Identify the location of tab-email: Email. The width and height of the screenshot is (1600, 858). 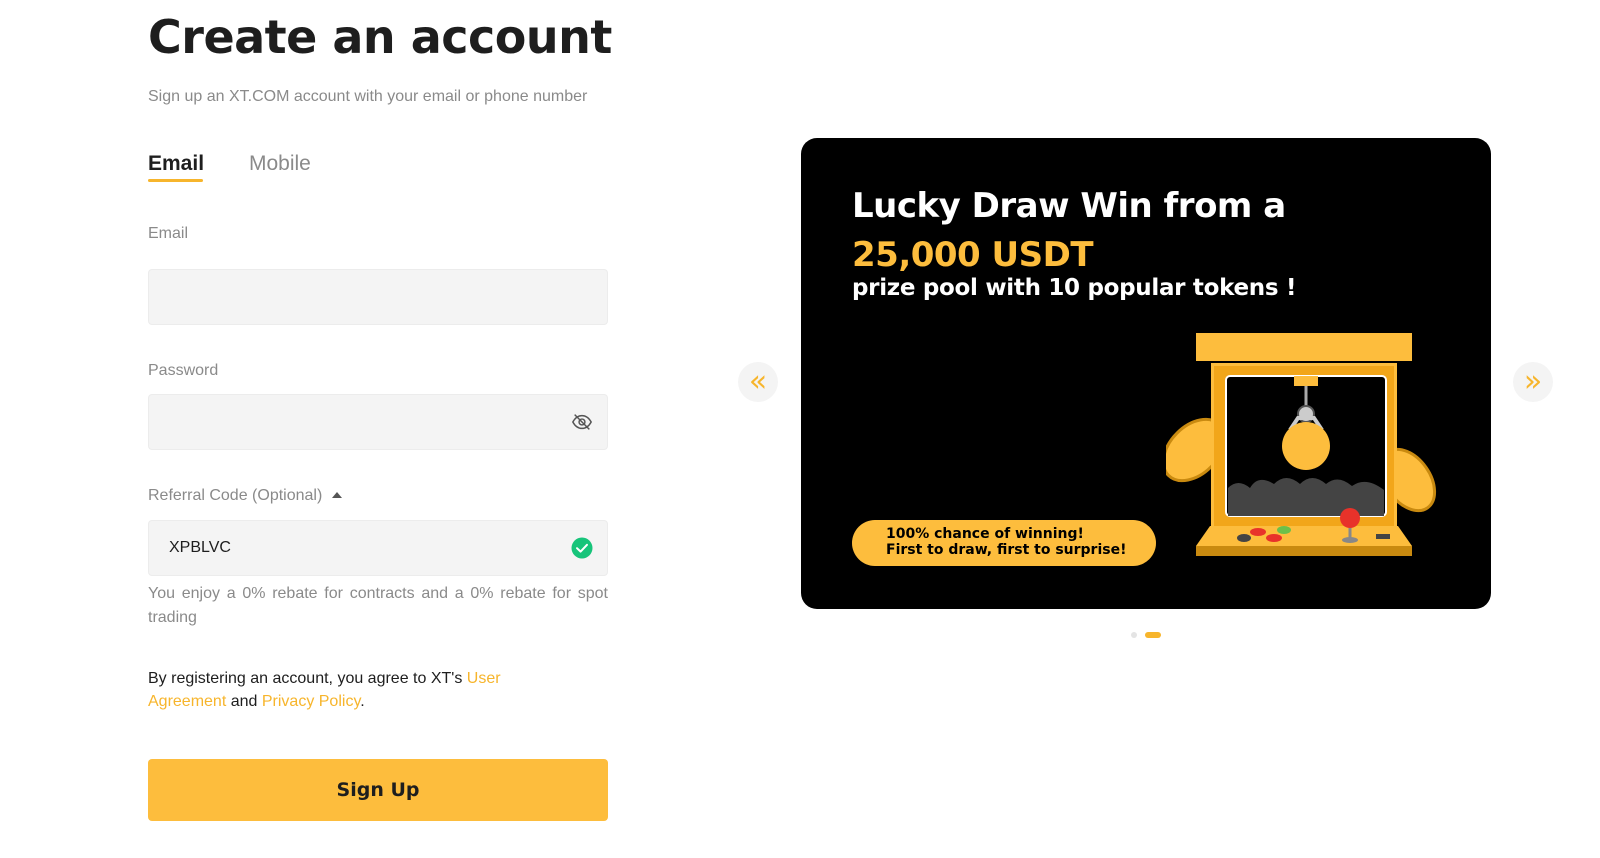
(176, 164).